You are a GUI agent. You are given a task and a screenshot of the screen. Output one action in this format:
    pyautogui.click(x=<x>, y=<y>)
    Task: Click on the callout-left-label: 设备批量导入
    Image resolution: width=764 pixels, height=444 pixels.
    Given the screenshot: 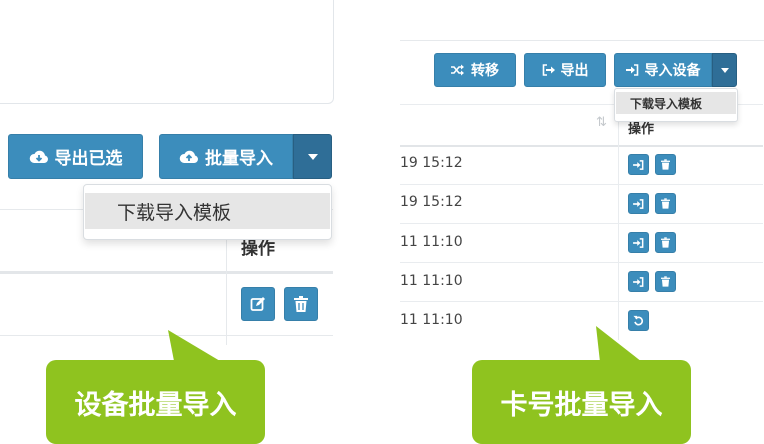 What is the action you would take?
    pyautogui.click(x=155, y=405)
    